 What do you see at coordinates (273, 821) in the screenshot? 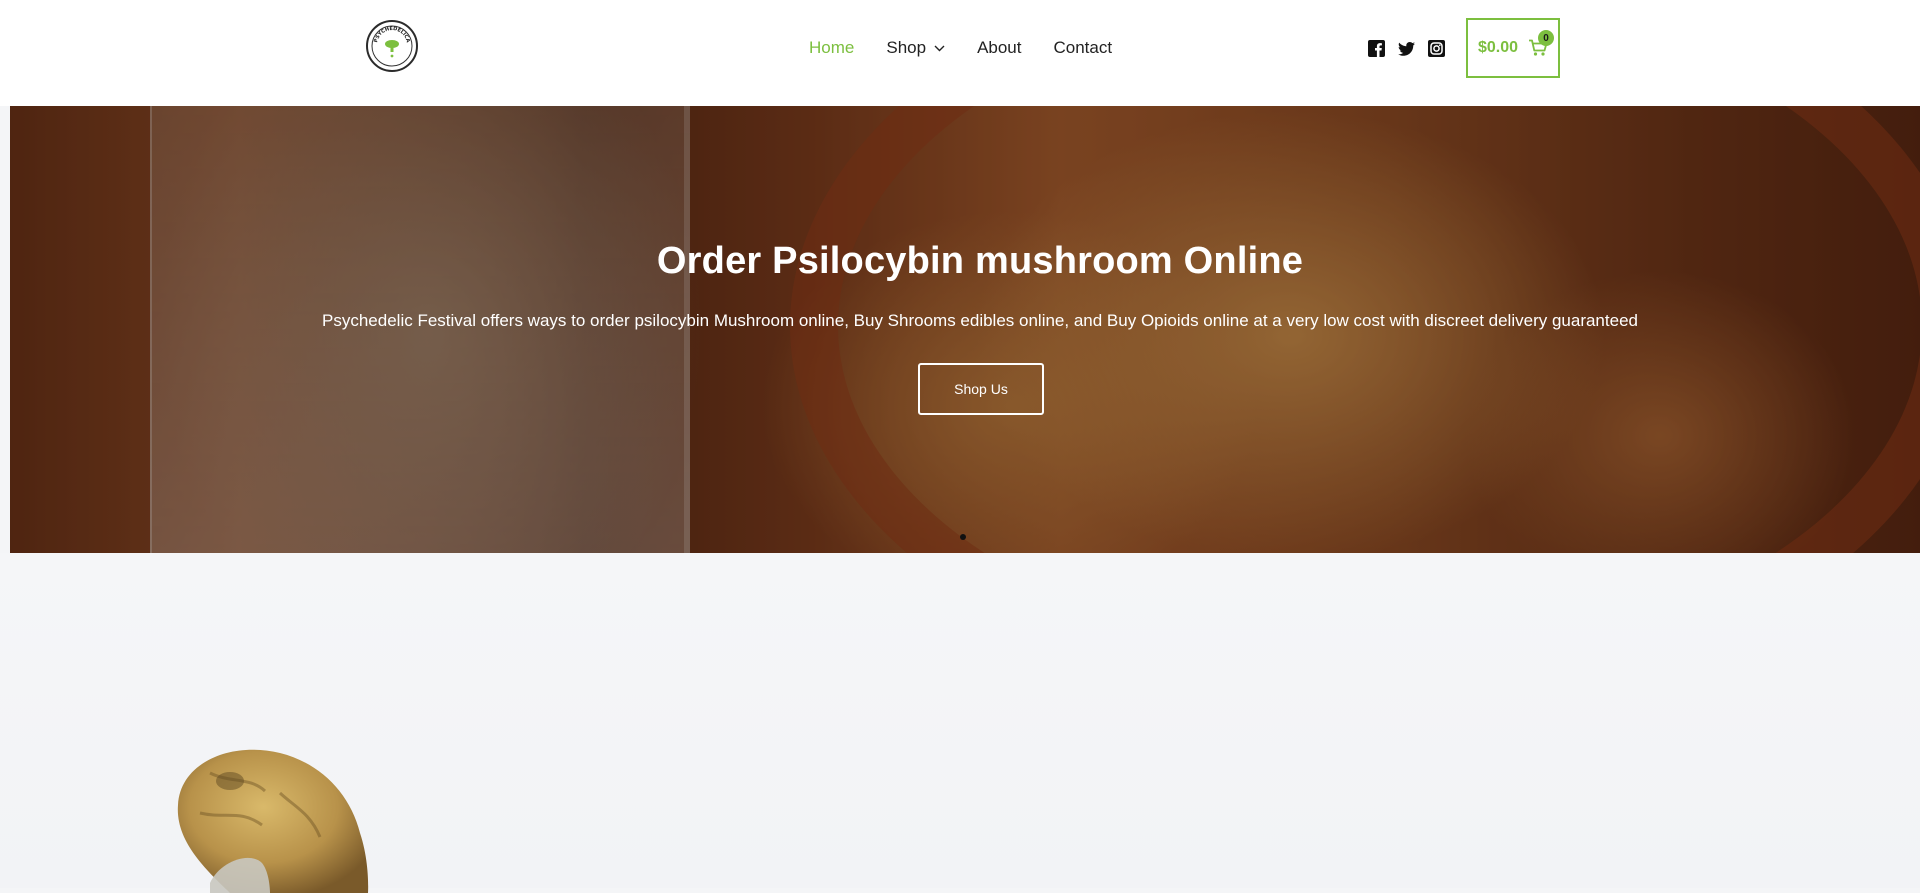
I see `mushroom-image` at bounding box center [273, 821].